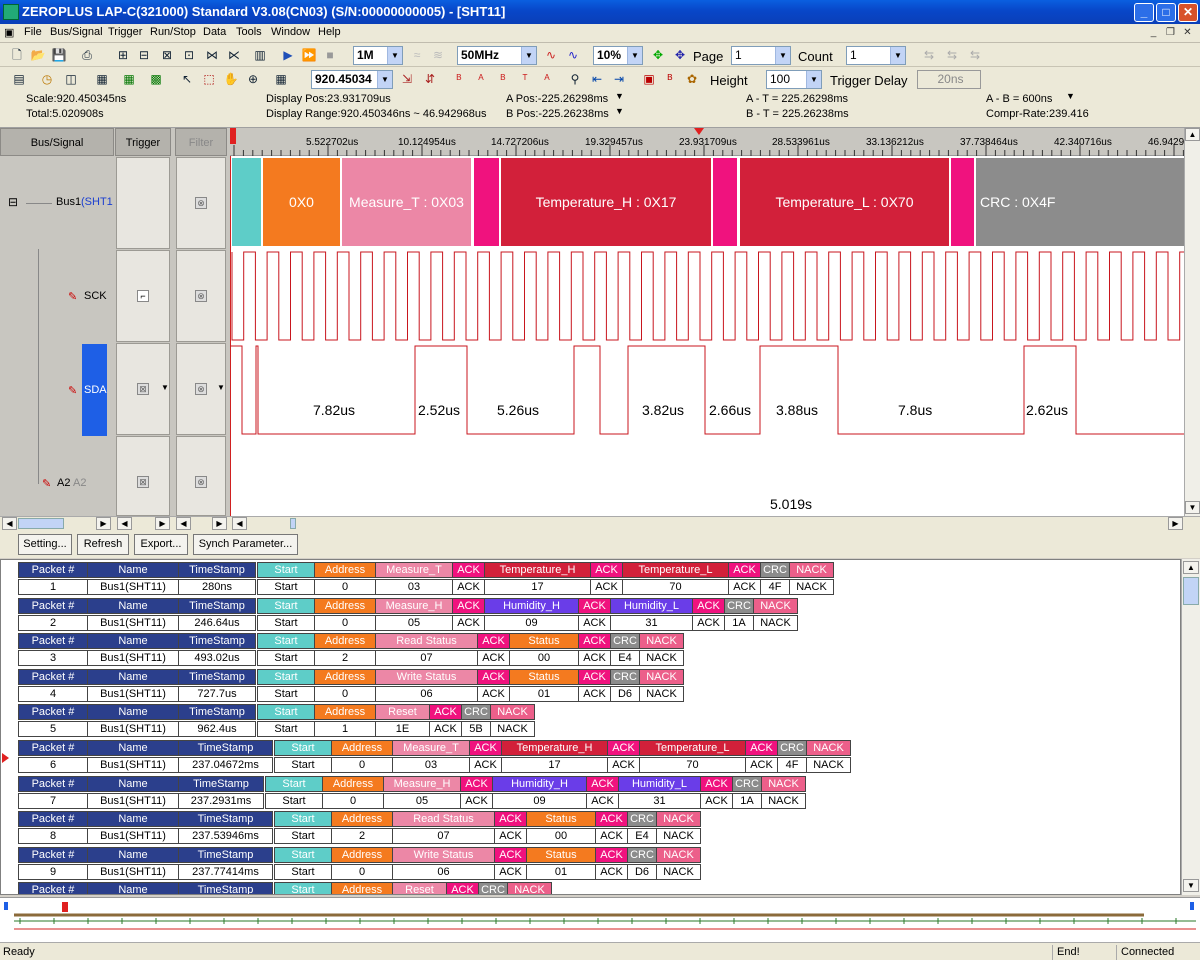 This screenshot has width=1200, height=960. What do you see at coordinates (293, 523) in the screenshot?
I see `waveform-scroll-thumb` at bounding box center [293, 523].